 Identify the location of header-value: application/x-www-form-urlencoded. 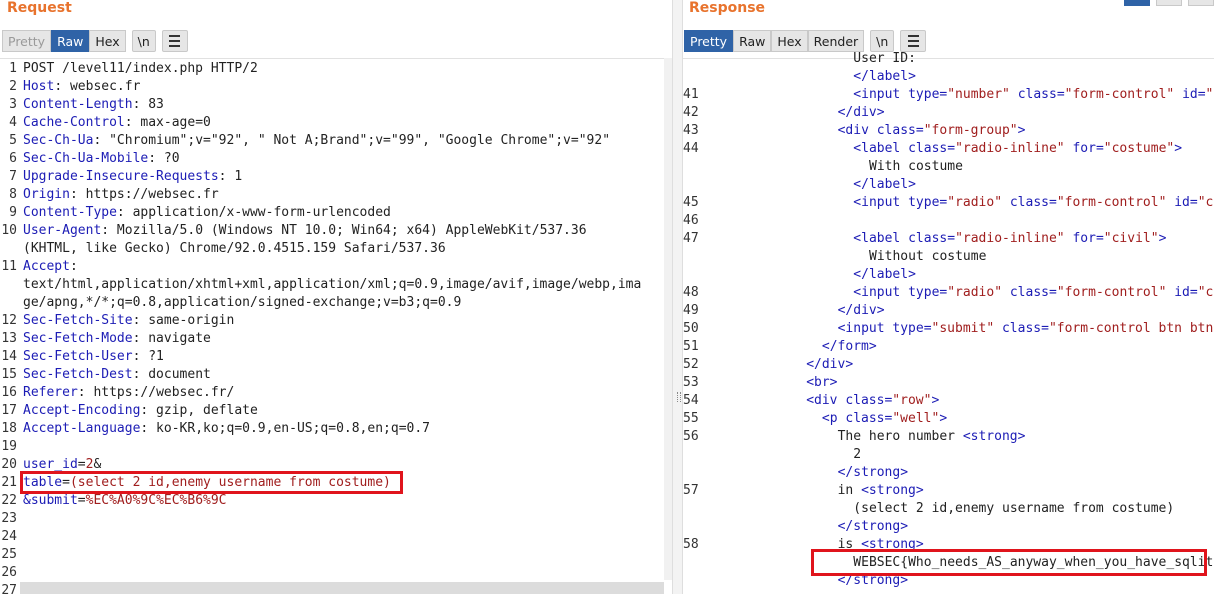
(257, 212).